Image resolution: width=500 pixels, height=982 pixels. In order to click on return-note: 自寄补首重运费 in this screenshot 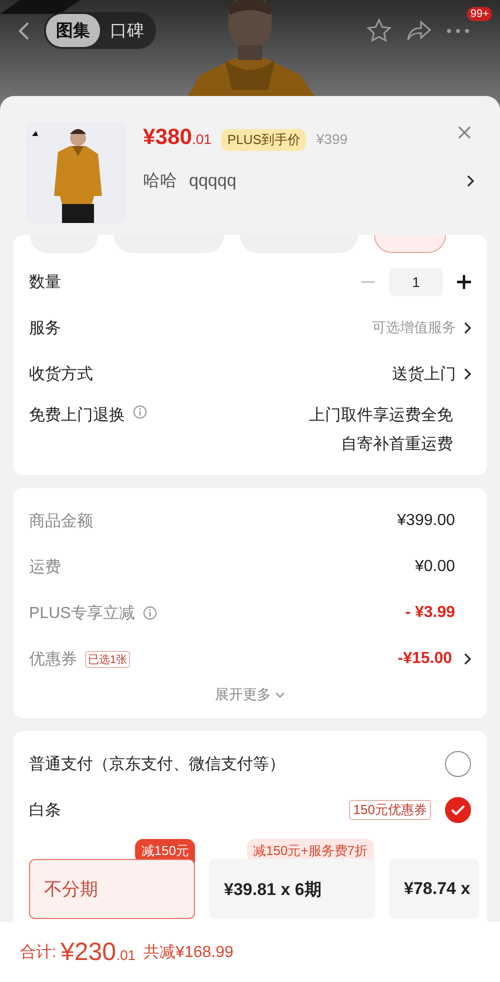, I will do `click(397, 444)`.